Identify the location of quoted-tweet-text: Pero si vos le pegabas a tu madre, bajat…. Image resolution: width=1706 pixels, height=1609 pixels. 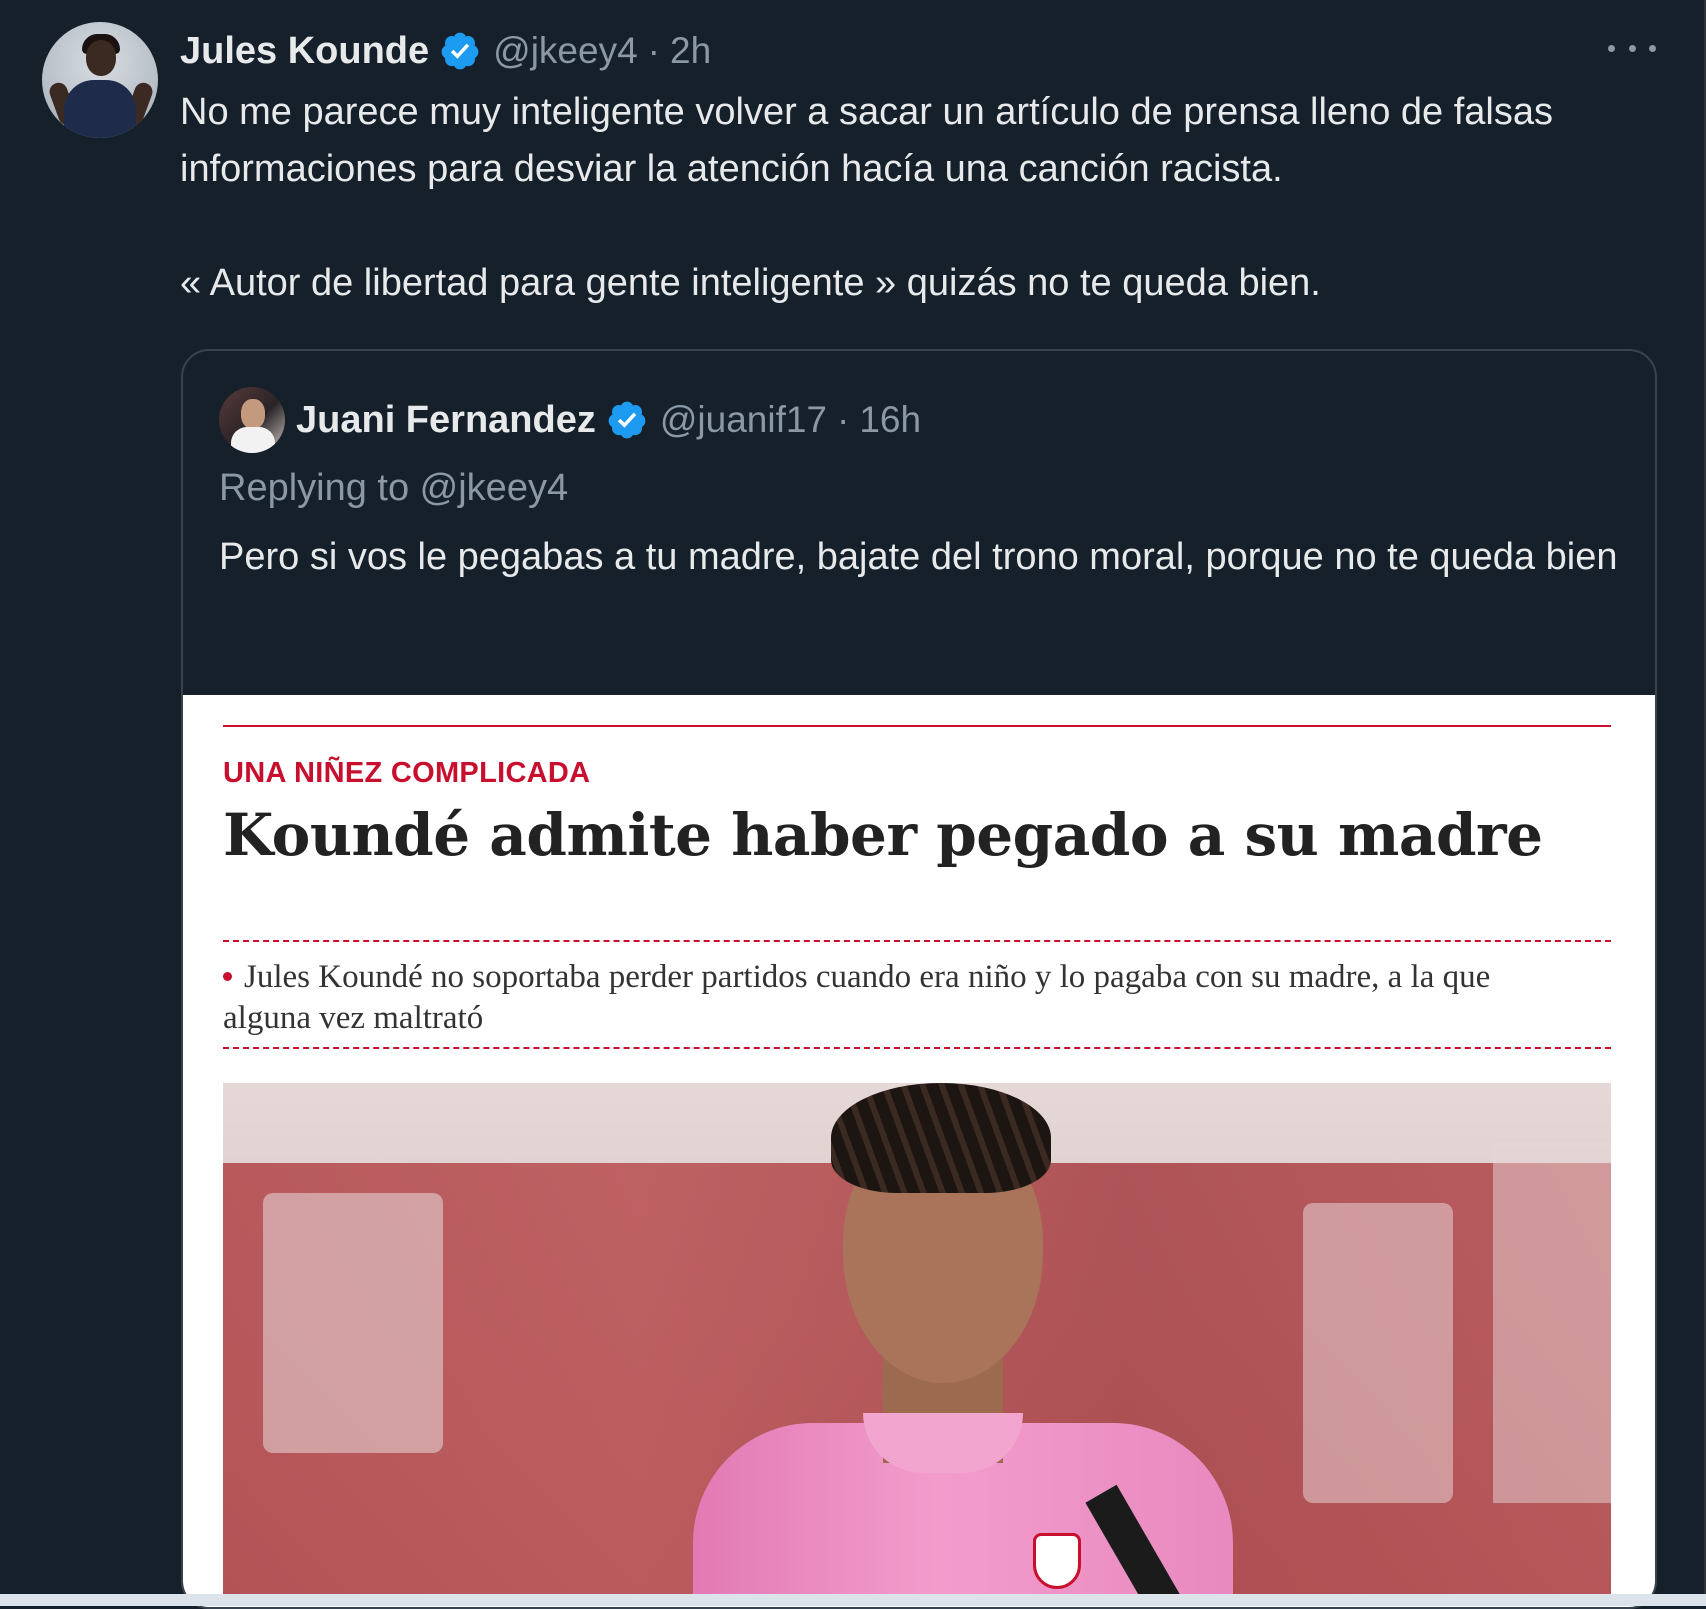
(918, 557).